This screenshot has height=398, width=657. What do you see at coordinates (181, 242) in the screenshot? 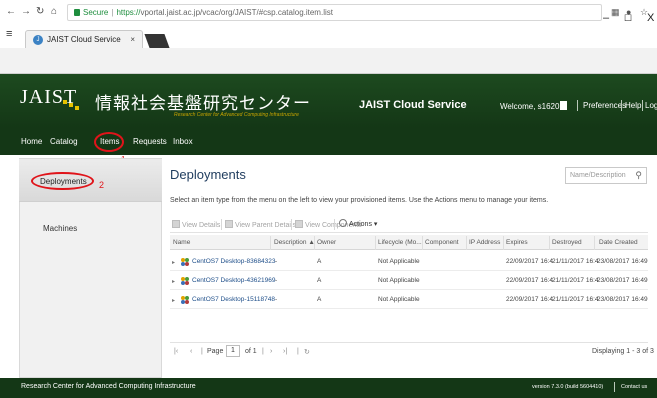
I see `column-header-name: Name` at bounding box center [181, 242].